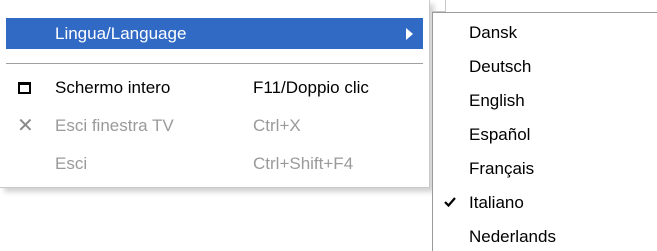 The height and width of the screenshot is (251, 657). I want to click on menu-item-fullscreen-shortcut: F11/Doppio clic, so click(311, 87).